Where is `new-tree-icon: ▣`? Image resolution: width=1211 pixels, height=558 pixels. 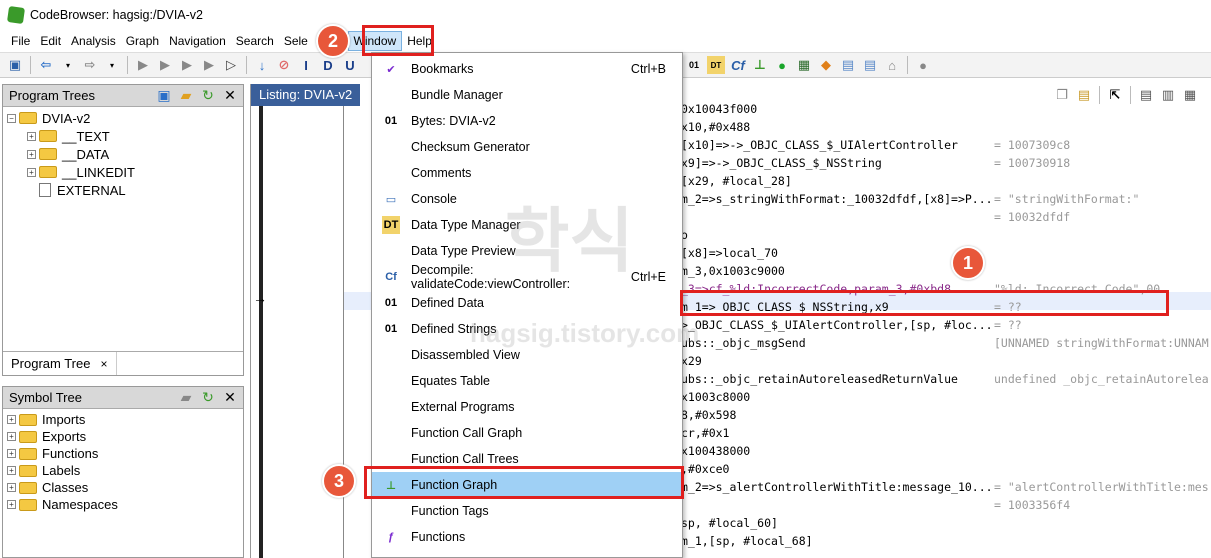 new-tree-icon: ▣ is located at coordinates (164, 96).